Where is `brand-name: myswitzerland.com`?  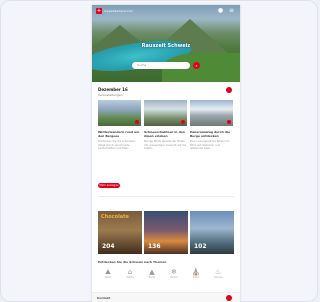
brand-name: myswitzerland.com is located at coordinates (119, 11).